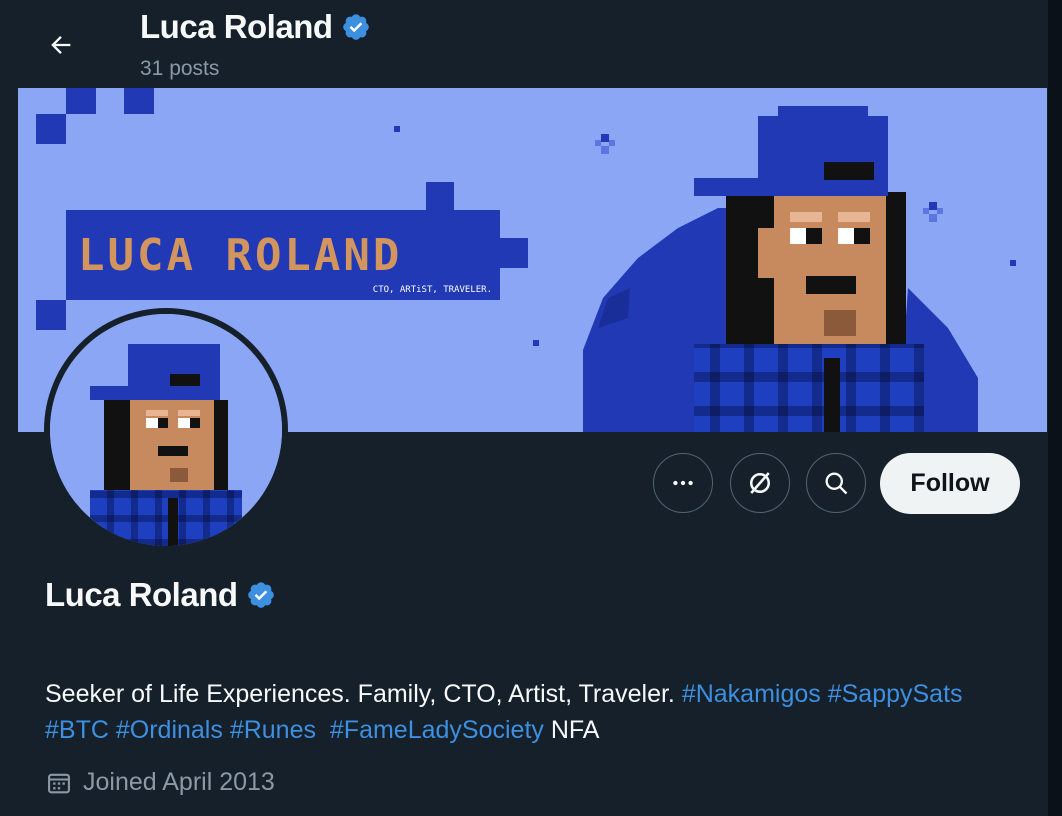 The height and width of the screenshot is (816, 1062). I want to click on hashtag-link: #FameLadySociety, so click(437, 730).